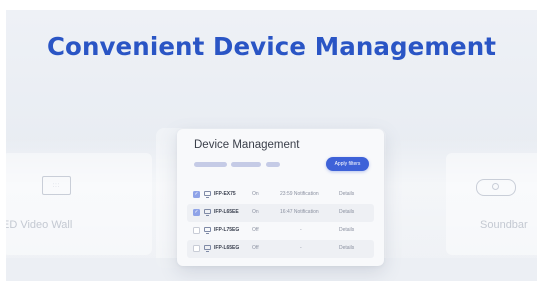  Describe the element at coordinates (299, 194) in the screenshot. I see `device-notification: 23:59 Notification` at that location.